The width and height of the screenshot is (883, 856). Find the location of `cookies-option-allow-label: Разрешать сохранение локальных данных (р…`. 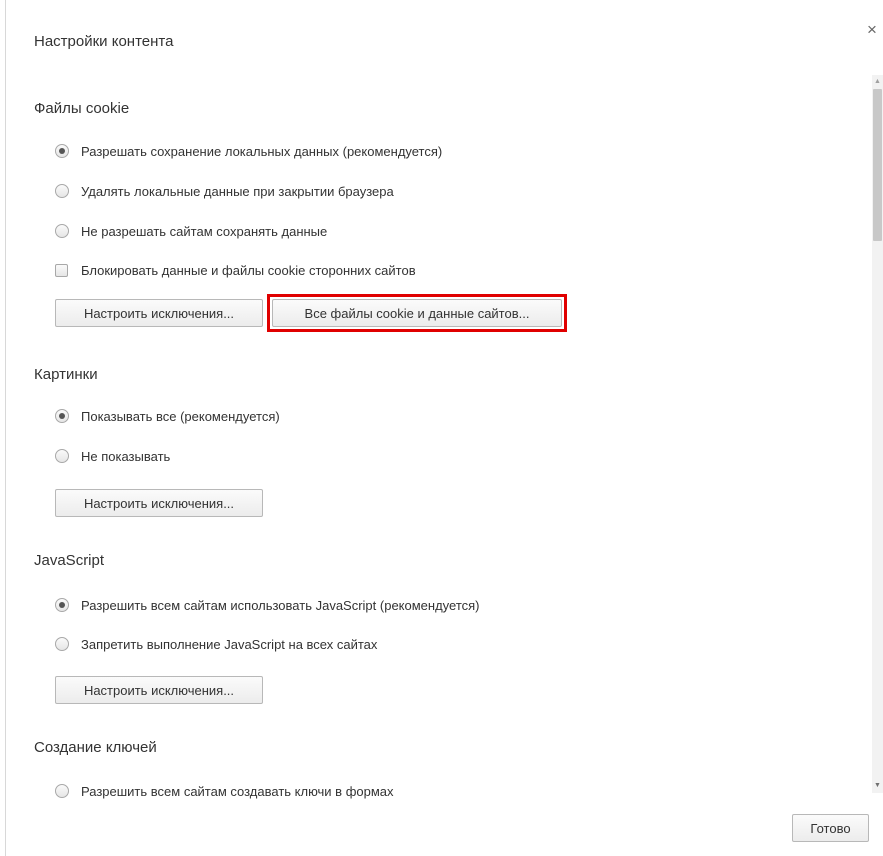

cookies-option-allow-label: Разрешать сохранение локальных данных (р… is located at coordinates (262, 151).